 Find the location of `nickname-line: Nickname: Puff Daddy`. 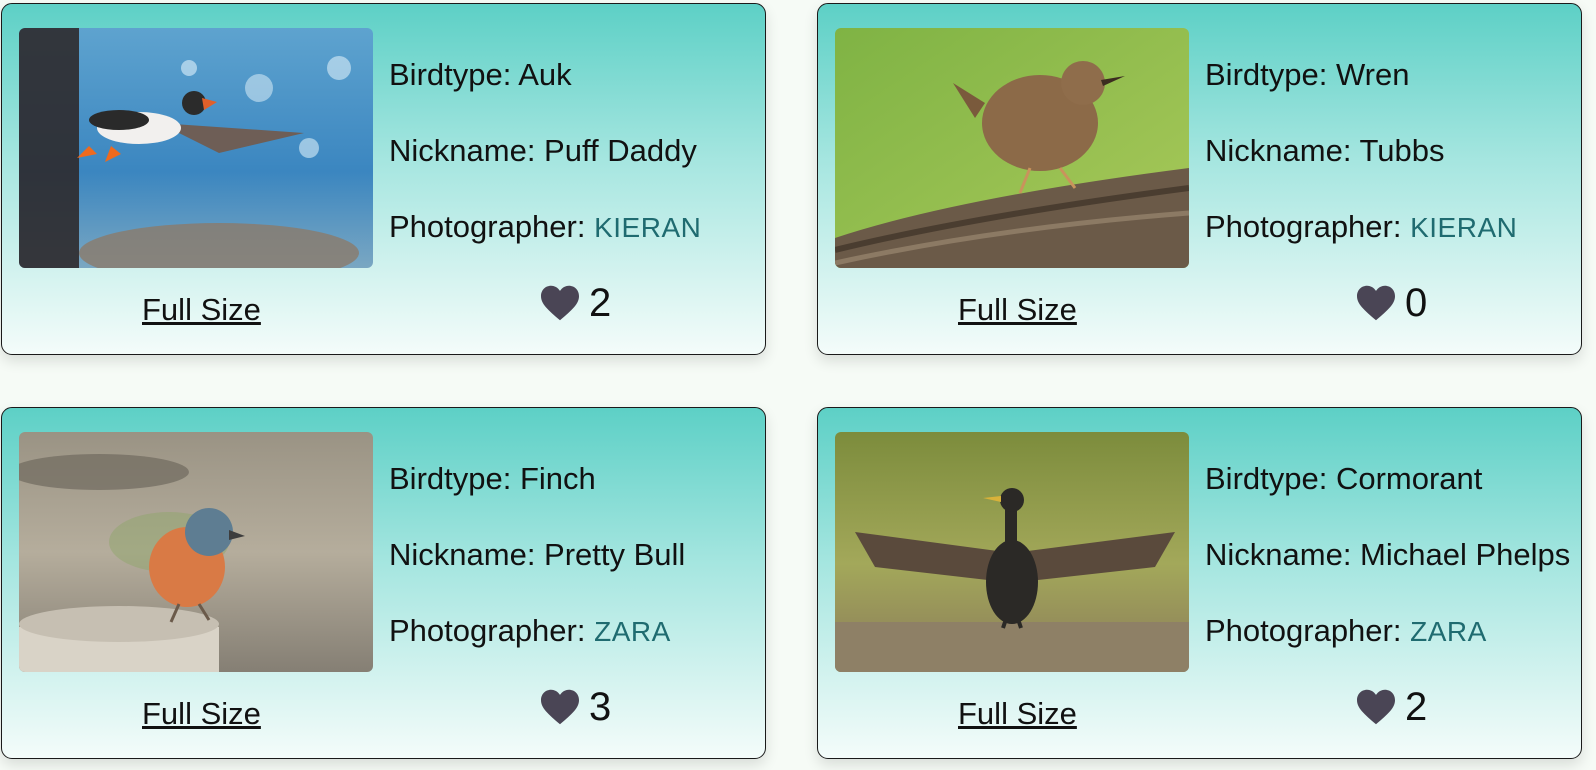

nickname-line: Nickname: Puff Daddy is located at coordinates (543, 150).